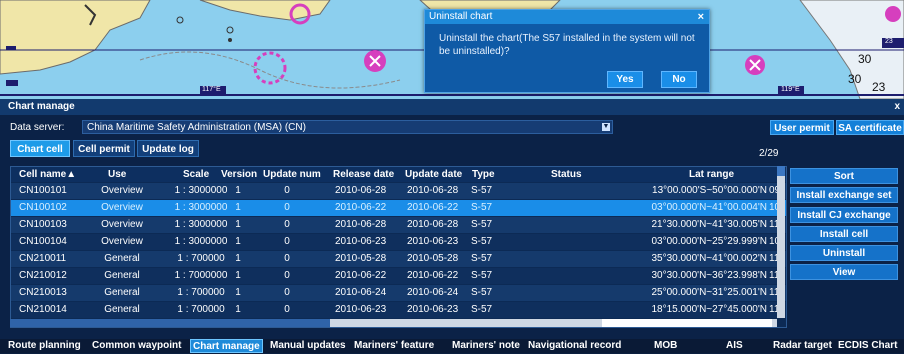 This screenshot has height=354, width=904. I want to click on taskbar-mariners-note: Mariners' note, so click(486, 346).